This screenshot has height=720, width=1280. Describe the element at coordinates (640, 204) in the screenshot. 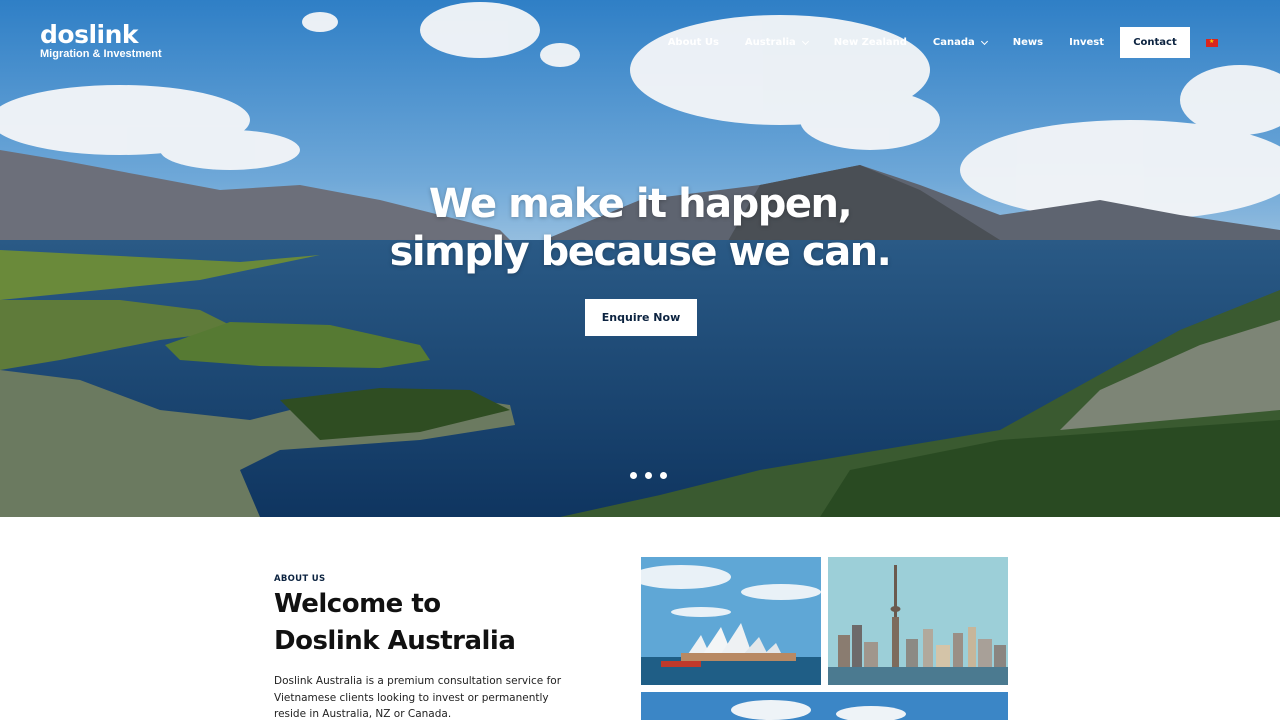

I see `hero-headline-line1: We make it happen,` at that location.